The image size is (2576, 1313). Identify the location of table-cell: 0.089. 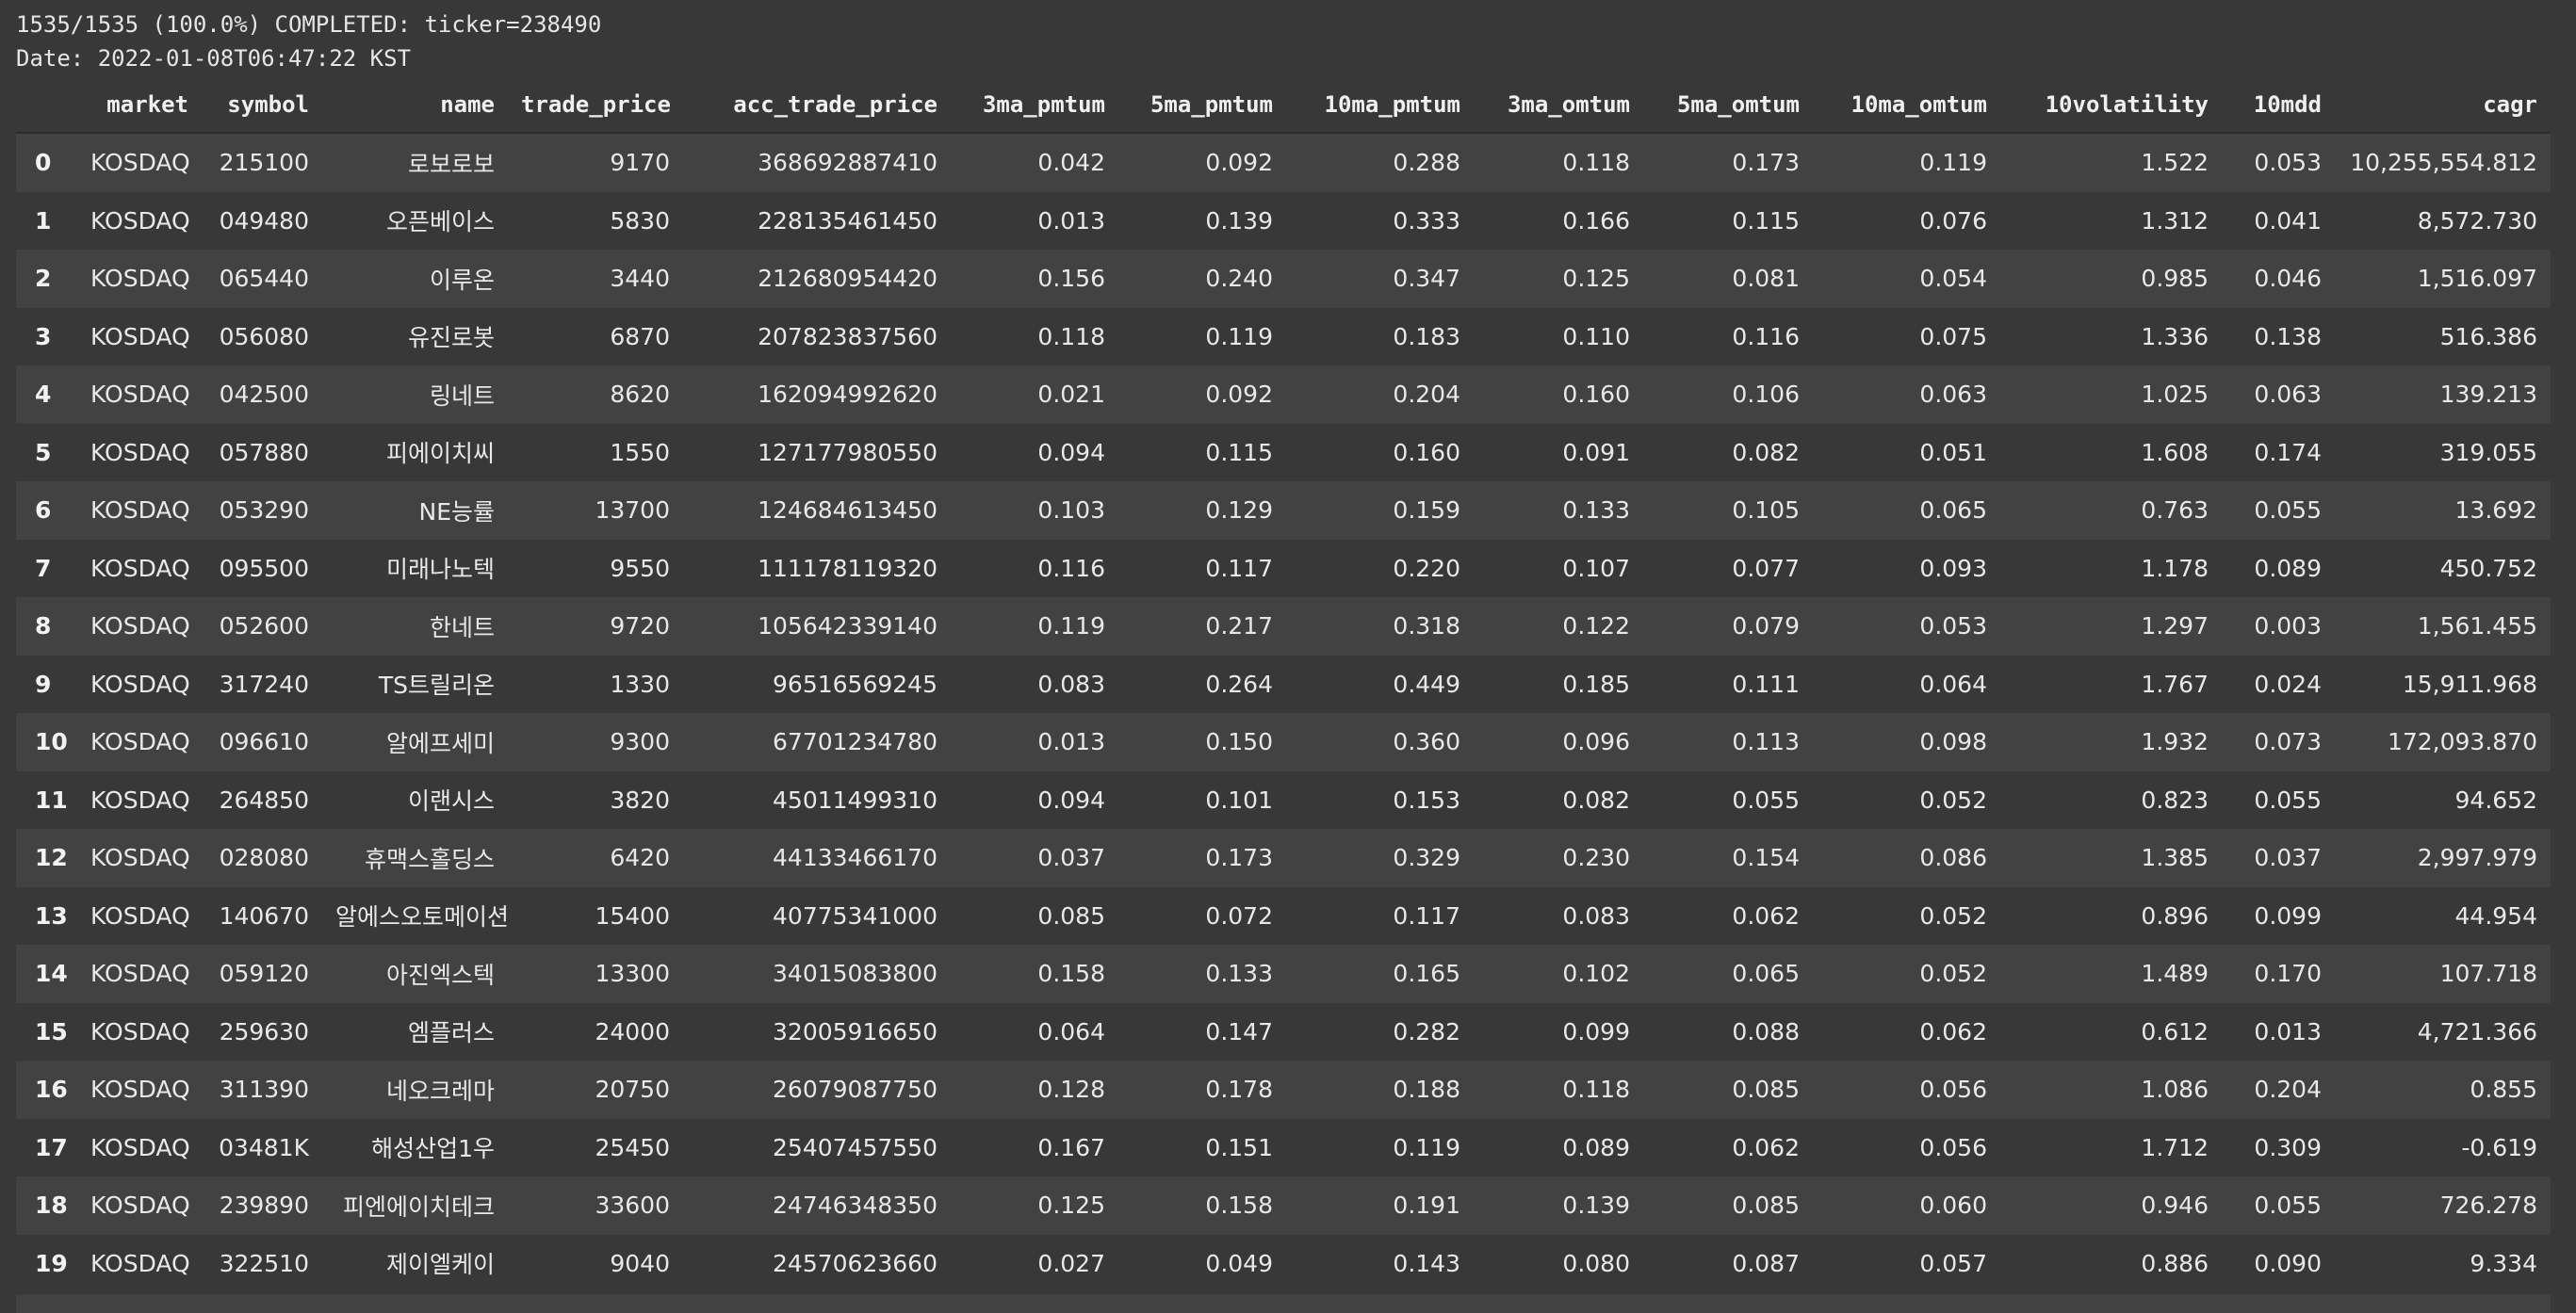
(1558, 1147).